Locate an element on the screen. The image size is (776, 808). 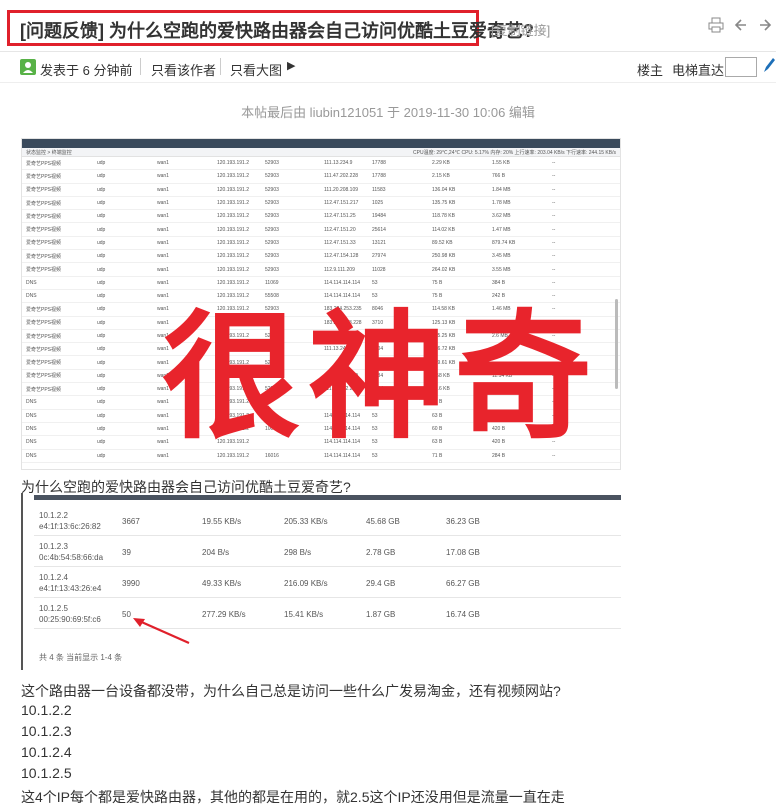
device-down: 298 B/s is located at coordinates (298, 552).